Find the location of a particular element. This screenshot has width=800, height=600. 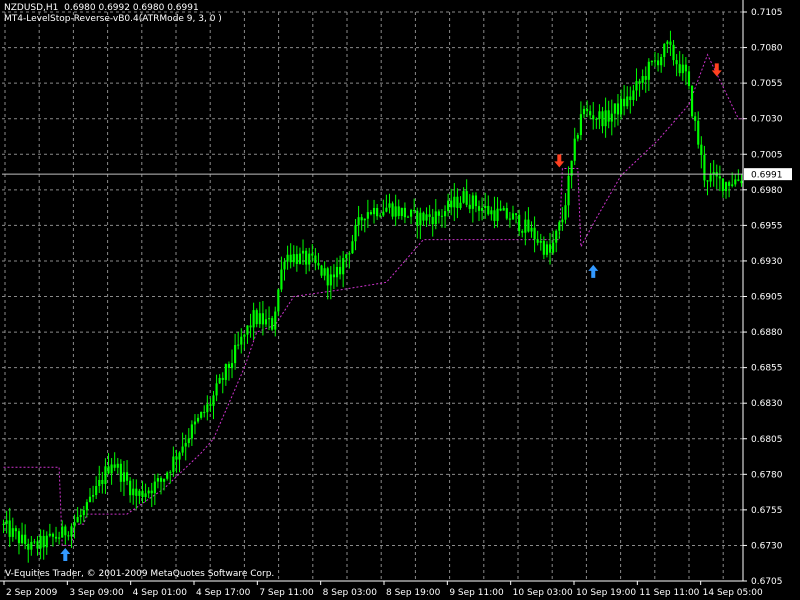

x-tick-label: 8 Sep 19:00 is located at coordinates (413, 593).